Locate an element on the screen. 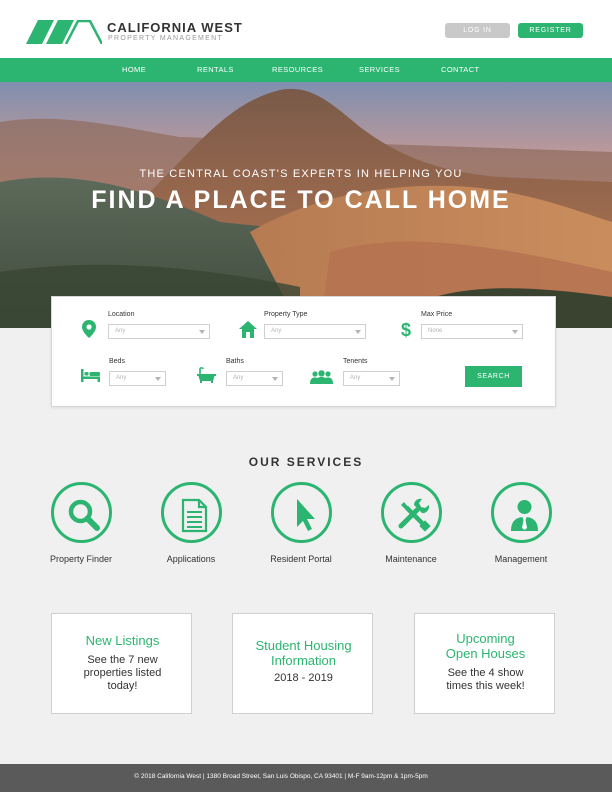 The image size is (612, 792). max-price-label: Max Price is located at coordinates (437, 314).